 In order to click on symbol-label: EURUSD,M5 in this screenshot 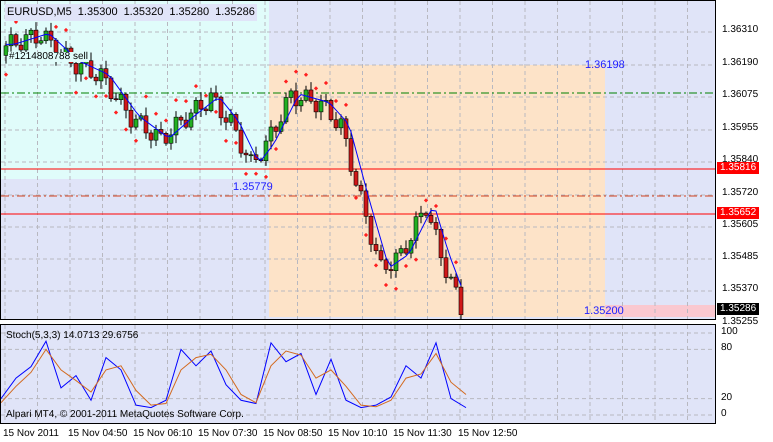, I will do `click(39, 12)`.